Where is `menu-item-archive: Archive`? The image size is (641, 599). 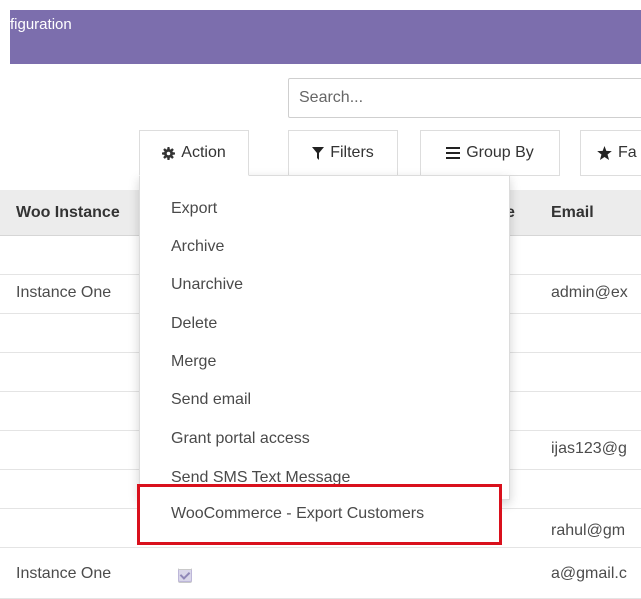 menu-item-archive: Archive is located at coordinates (197, 247).